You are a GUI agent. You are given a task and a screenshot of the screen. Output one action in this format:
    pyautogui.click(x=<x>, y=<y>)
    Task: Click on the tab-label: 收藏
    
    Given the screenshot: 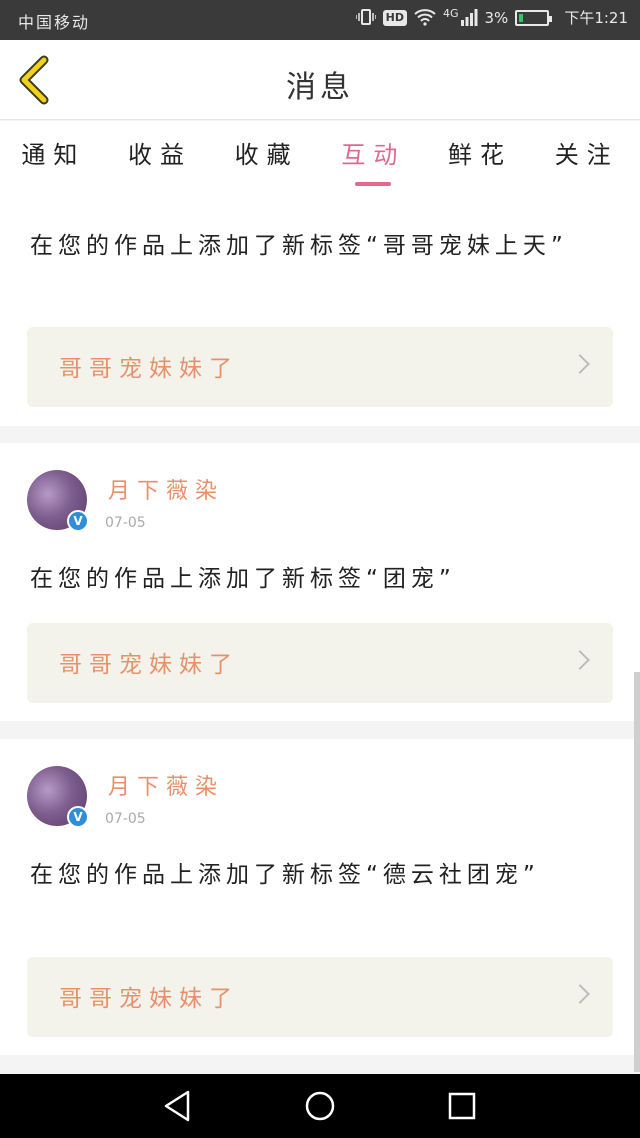 What is the action you would take?
    pyautogui.click(x=266, y=155)
    